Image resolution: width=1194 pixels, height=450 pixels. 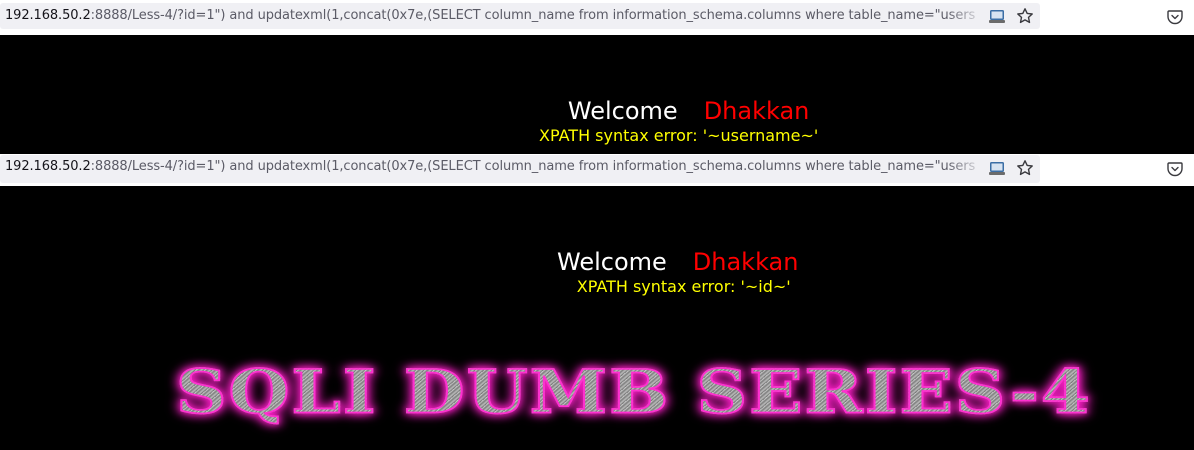 What do you see at coordinates (683, 286) in the screenshot?
I see `xpath-error-text: XPATH syntax error: '~id~'` at bounding box center [683, 286].